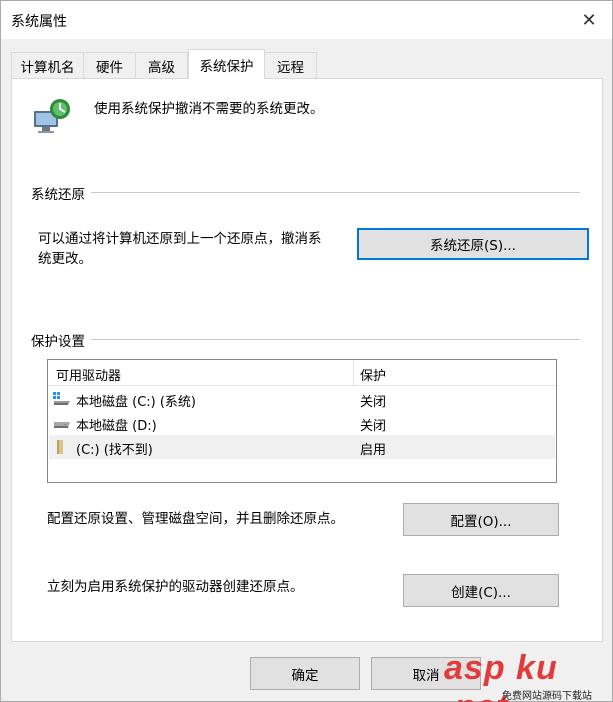 The image size is (613, 702). Describe the element at coordinates (306, 192) in the screenshot. I see `restore-group-divider` at that location.